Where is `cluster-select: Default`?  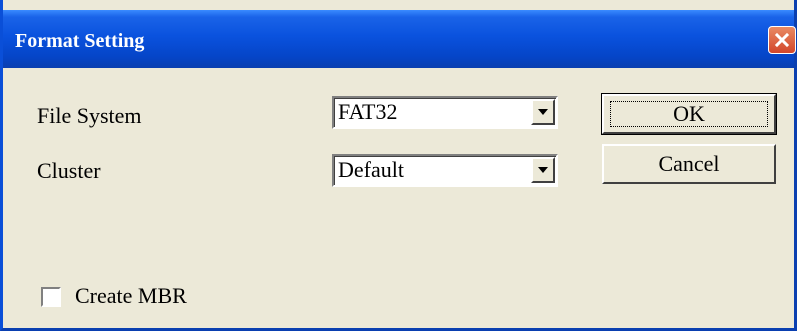
cluster-select: Default is located at coordinates (445, 170).